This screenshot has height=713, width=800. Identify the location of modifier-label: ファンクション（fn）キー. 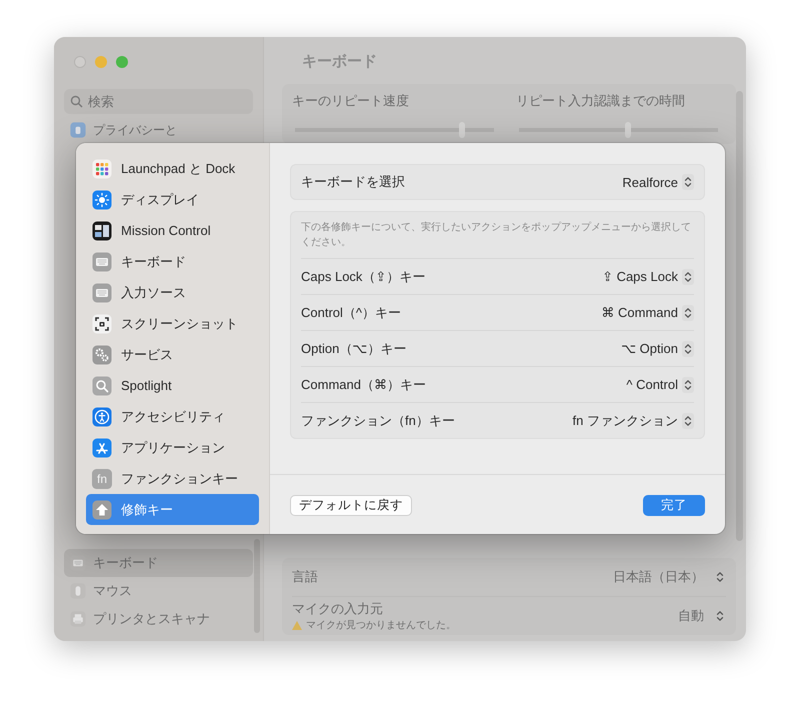
(378, 421).